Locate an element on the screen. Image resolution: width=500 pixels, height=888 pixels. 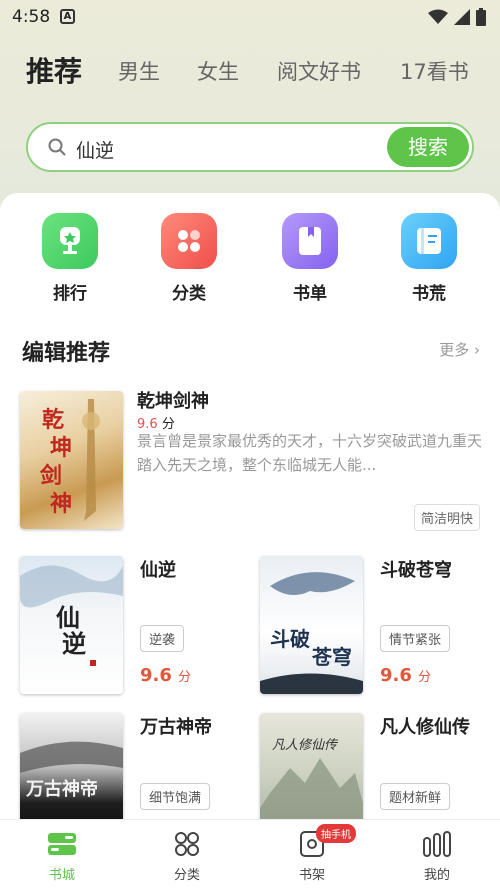
book-cover-doupo: 斗破 苍穹 is located at coordinates (311, 625).